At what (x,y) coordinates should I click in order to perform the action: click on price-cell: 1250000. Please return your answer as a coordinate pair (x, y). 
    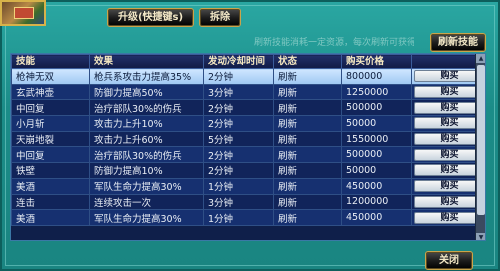
    Looking at the image, I should click on (376, 92).